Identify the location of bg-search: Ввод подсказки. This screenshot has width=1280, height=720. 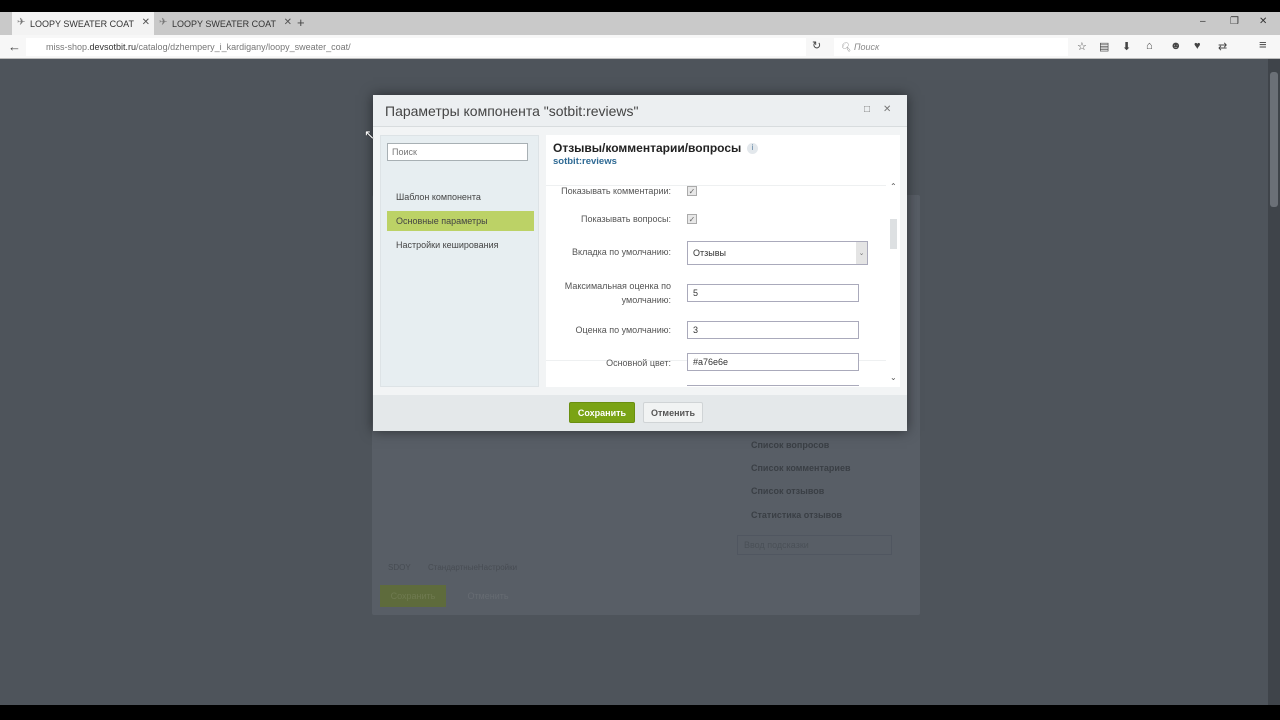
(814, 545).